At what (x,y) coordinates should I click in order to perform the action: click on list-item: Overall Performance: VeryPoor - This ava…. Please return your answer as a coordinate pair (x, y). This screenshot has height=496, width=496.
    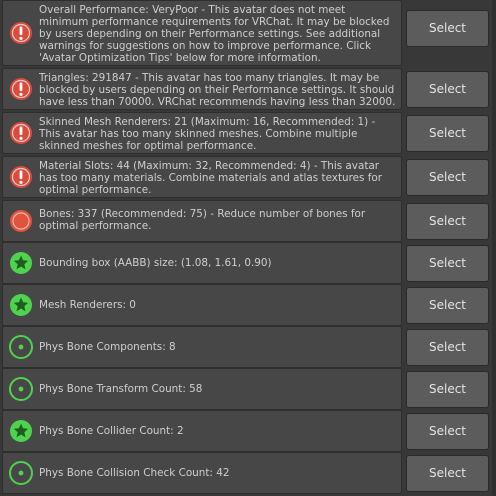
    Looking at the image, I should click on (202, 33).